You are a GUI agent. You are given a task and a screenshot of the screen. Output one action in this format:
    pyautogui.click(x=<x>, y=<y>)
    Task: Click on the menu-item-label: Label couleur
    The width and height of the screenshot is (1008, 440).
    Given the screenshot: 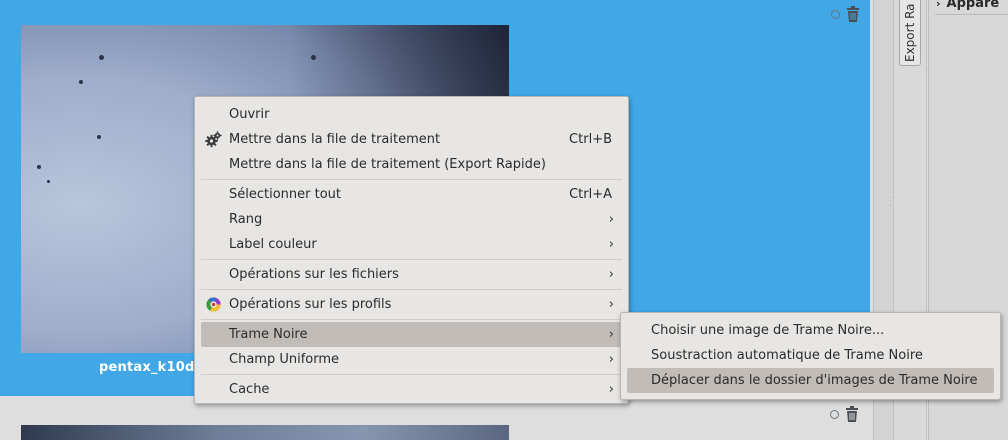 What is the action you would take?
    pyautogui.click(x=273, y=244)
    